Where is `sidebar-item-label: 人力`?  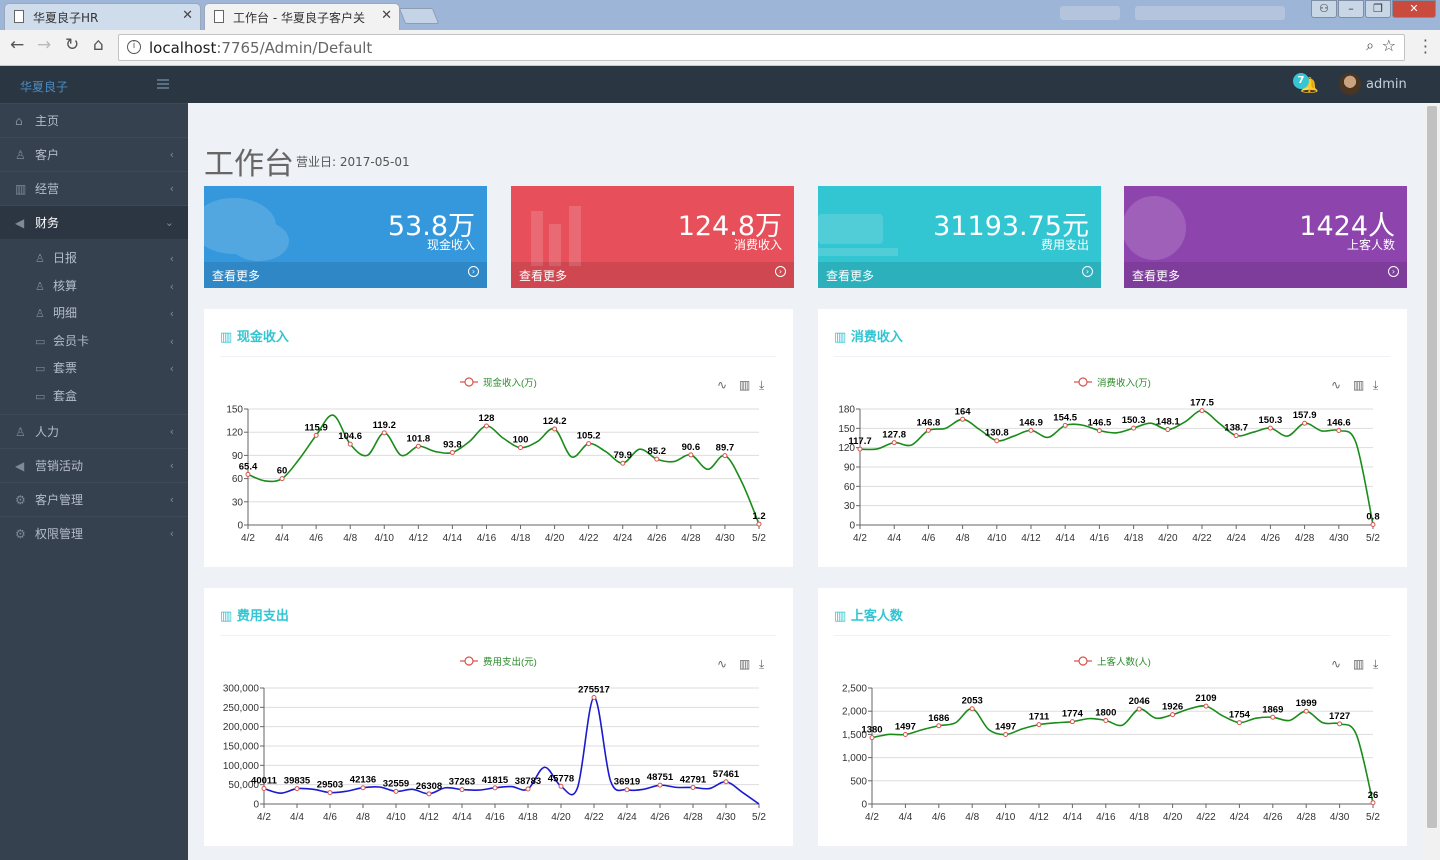
sidebar-item-label: 人力 is located at coordinates (47, 432).